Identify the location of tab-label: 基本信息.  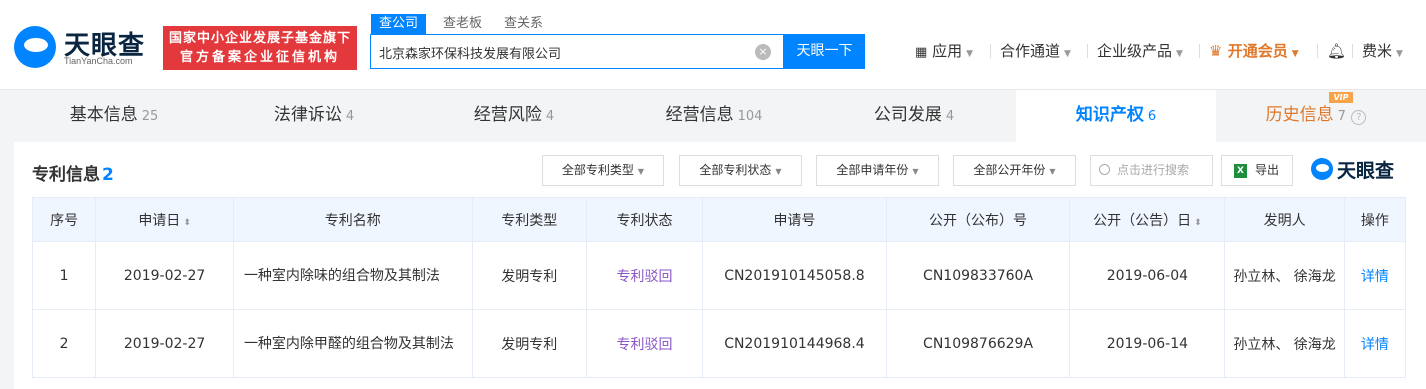
(103, 115).